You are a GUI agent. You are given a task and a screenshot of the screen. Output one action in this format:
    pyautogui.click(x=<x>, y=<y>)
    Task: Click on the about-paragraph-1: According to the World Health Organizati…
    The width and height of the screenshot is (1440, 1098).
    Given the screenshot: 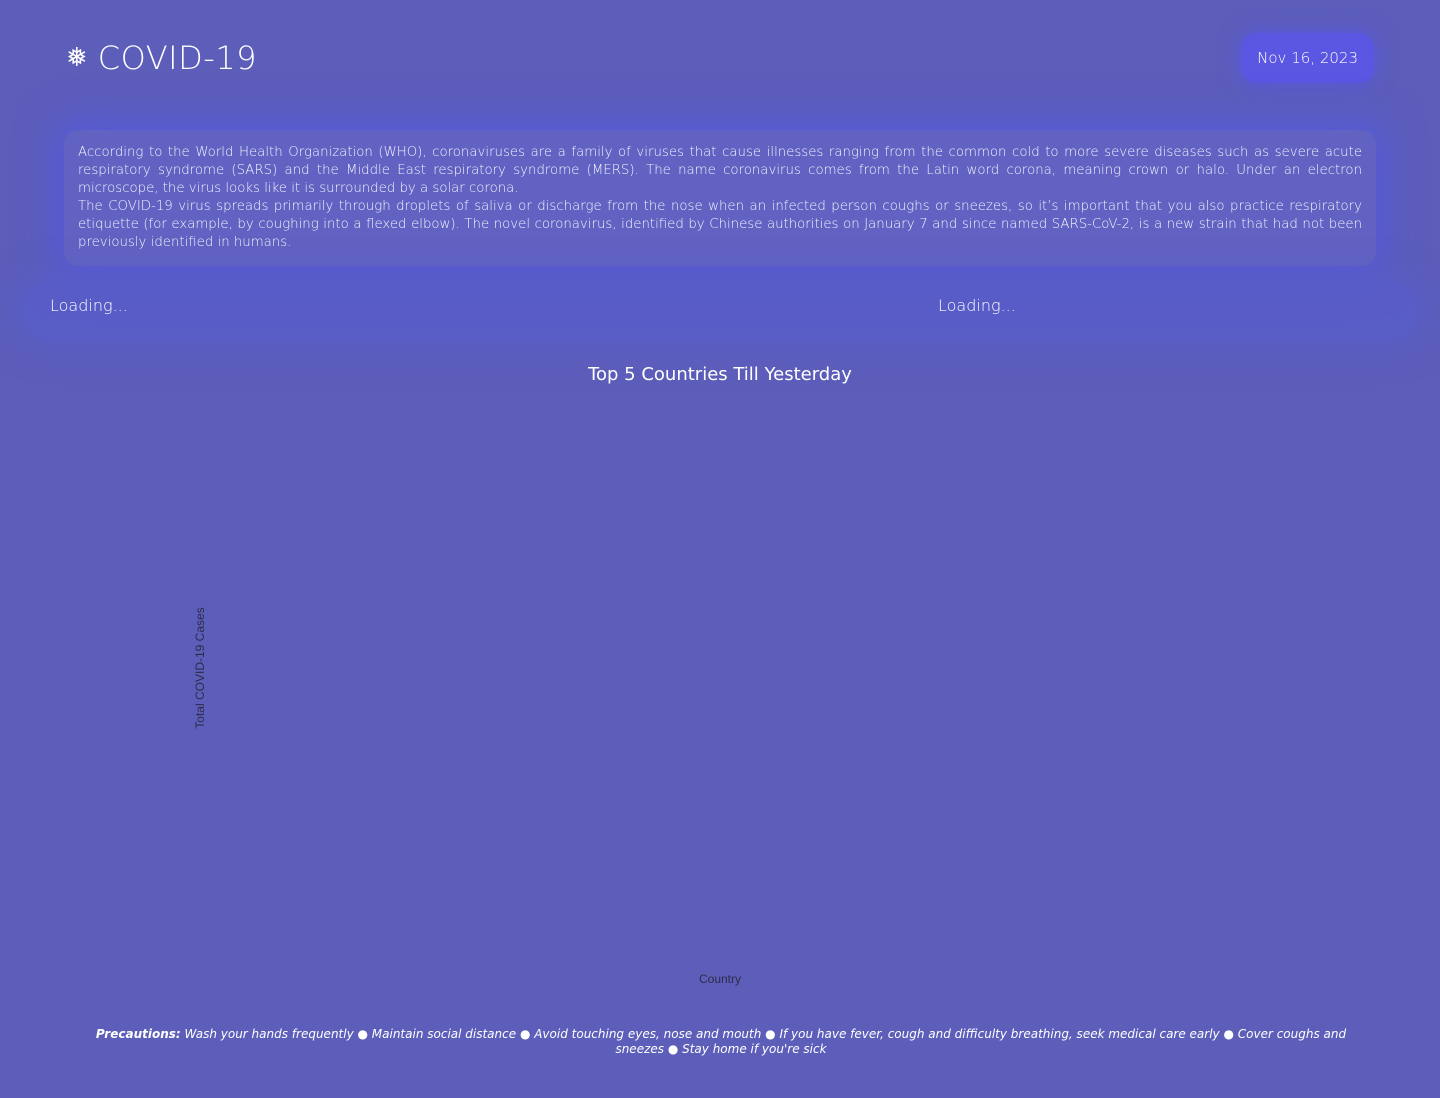 What is the action you would take?
    pyautogui.click(x=720, y=170)
    